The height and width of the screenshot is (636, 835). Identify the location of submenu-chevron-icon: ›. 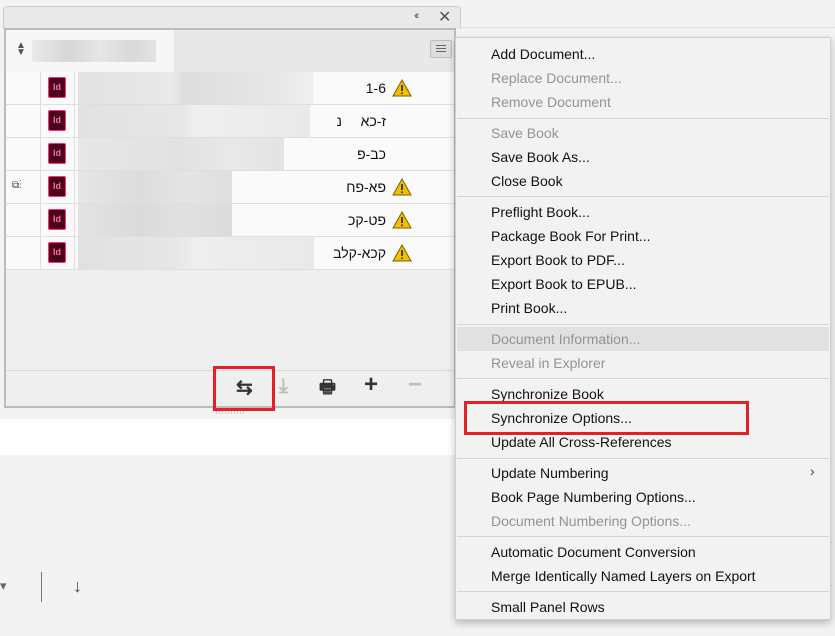
(812, 471).